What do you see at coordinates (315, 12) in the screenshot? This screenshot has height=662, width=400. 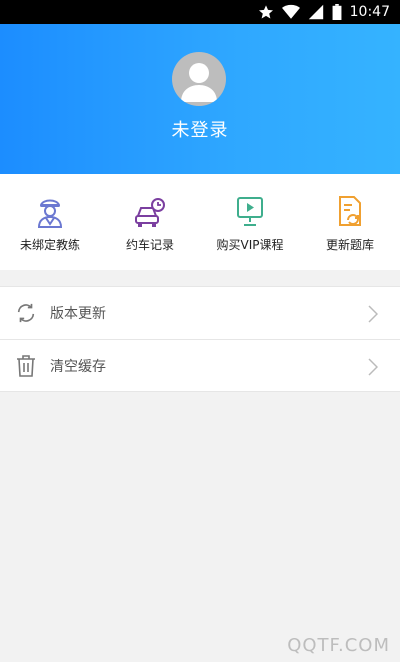 I see `signal-icon` at bounding box center [315, 12].